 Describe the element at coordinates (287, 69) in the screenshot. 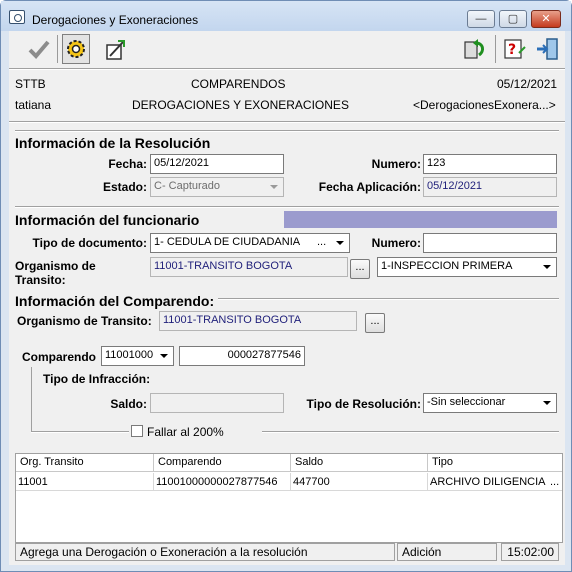

I see `toolbar-divider-highlight` at that location.